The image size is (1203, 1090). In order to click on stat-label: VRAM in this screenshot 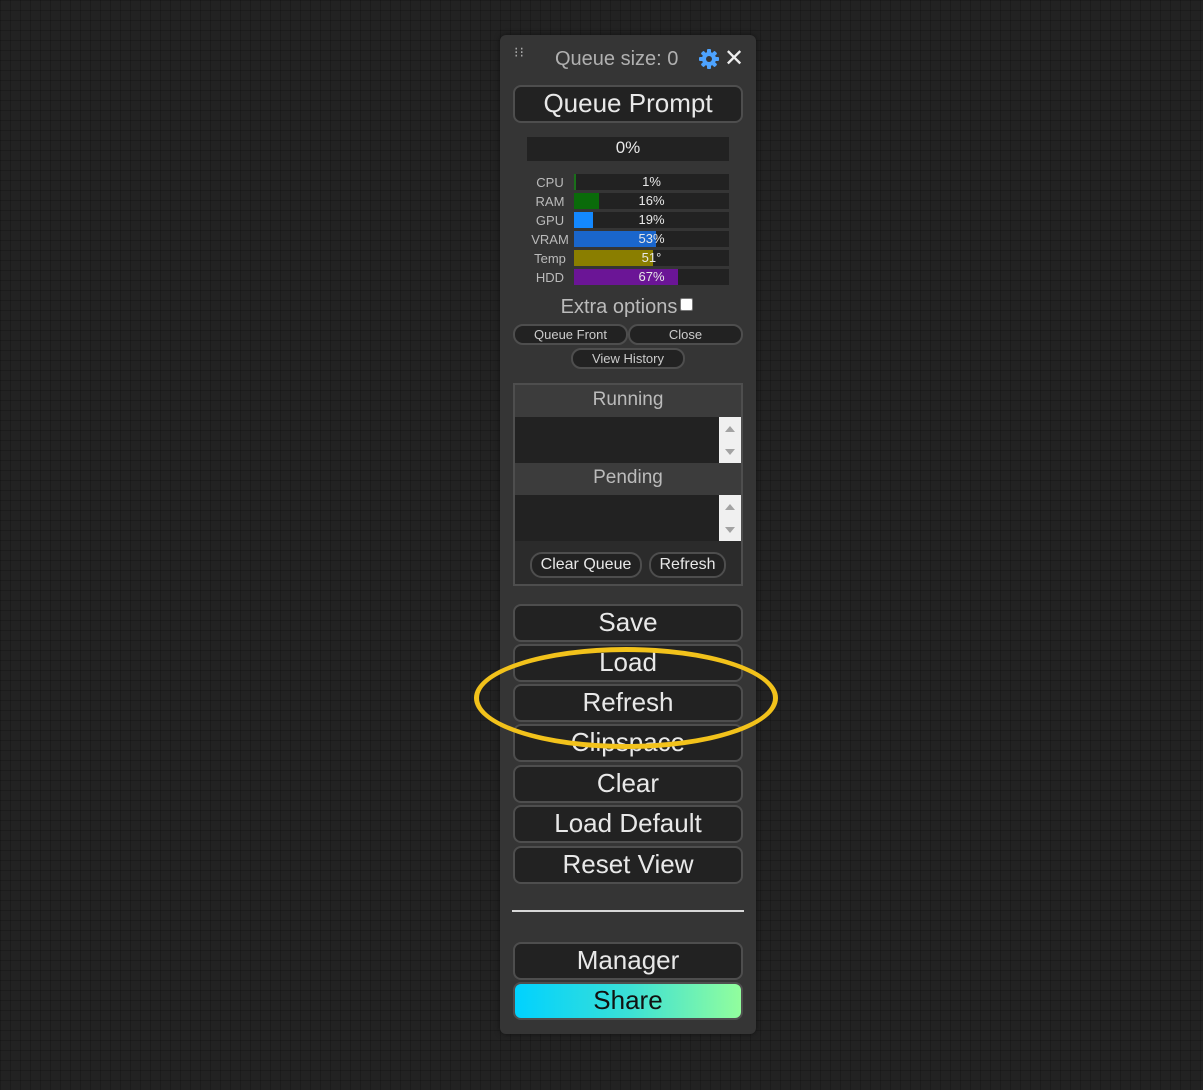, I will do `click(550, 239)`.